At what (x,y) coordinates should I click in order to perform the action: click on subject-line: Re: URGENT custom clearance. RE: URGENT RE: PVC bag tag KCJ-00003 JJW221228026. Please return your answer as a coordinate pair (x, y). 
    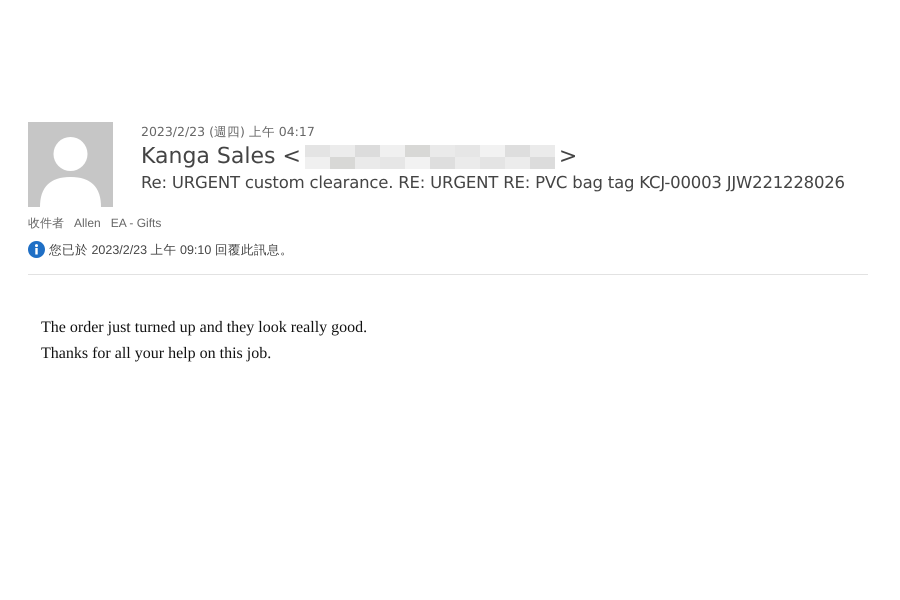
    Looking at the image, I should click on (493, 183).